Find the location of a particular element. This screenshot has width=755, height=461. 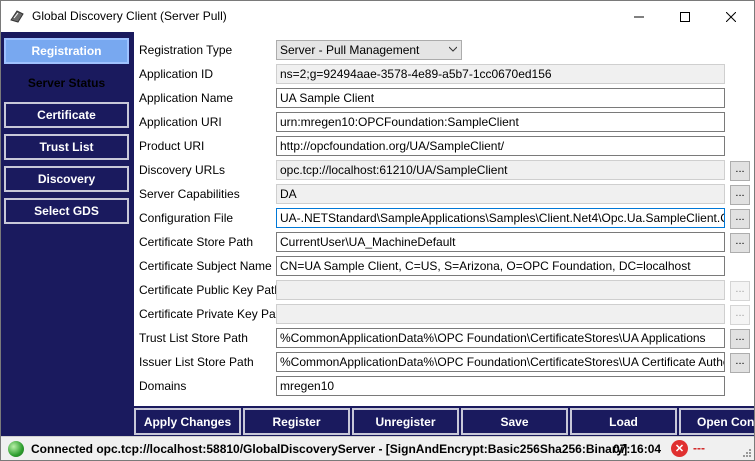

register-button: Register is located at coordinates (296, 421).